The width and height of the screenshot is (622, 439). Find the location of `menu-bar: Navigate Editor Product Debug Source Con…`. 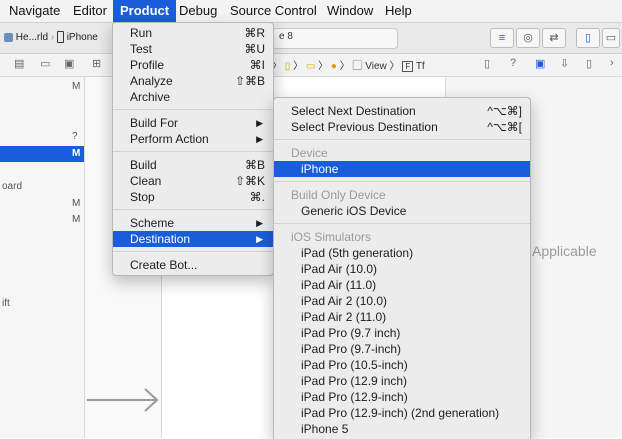

menu-bar: Navigate Editor Product Debug Source Con… is located at coordinates (311, 11).